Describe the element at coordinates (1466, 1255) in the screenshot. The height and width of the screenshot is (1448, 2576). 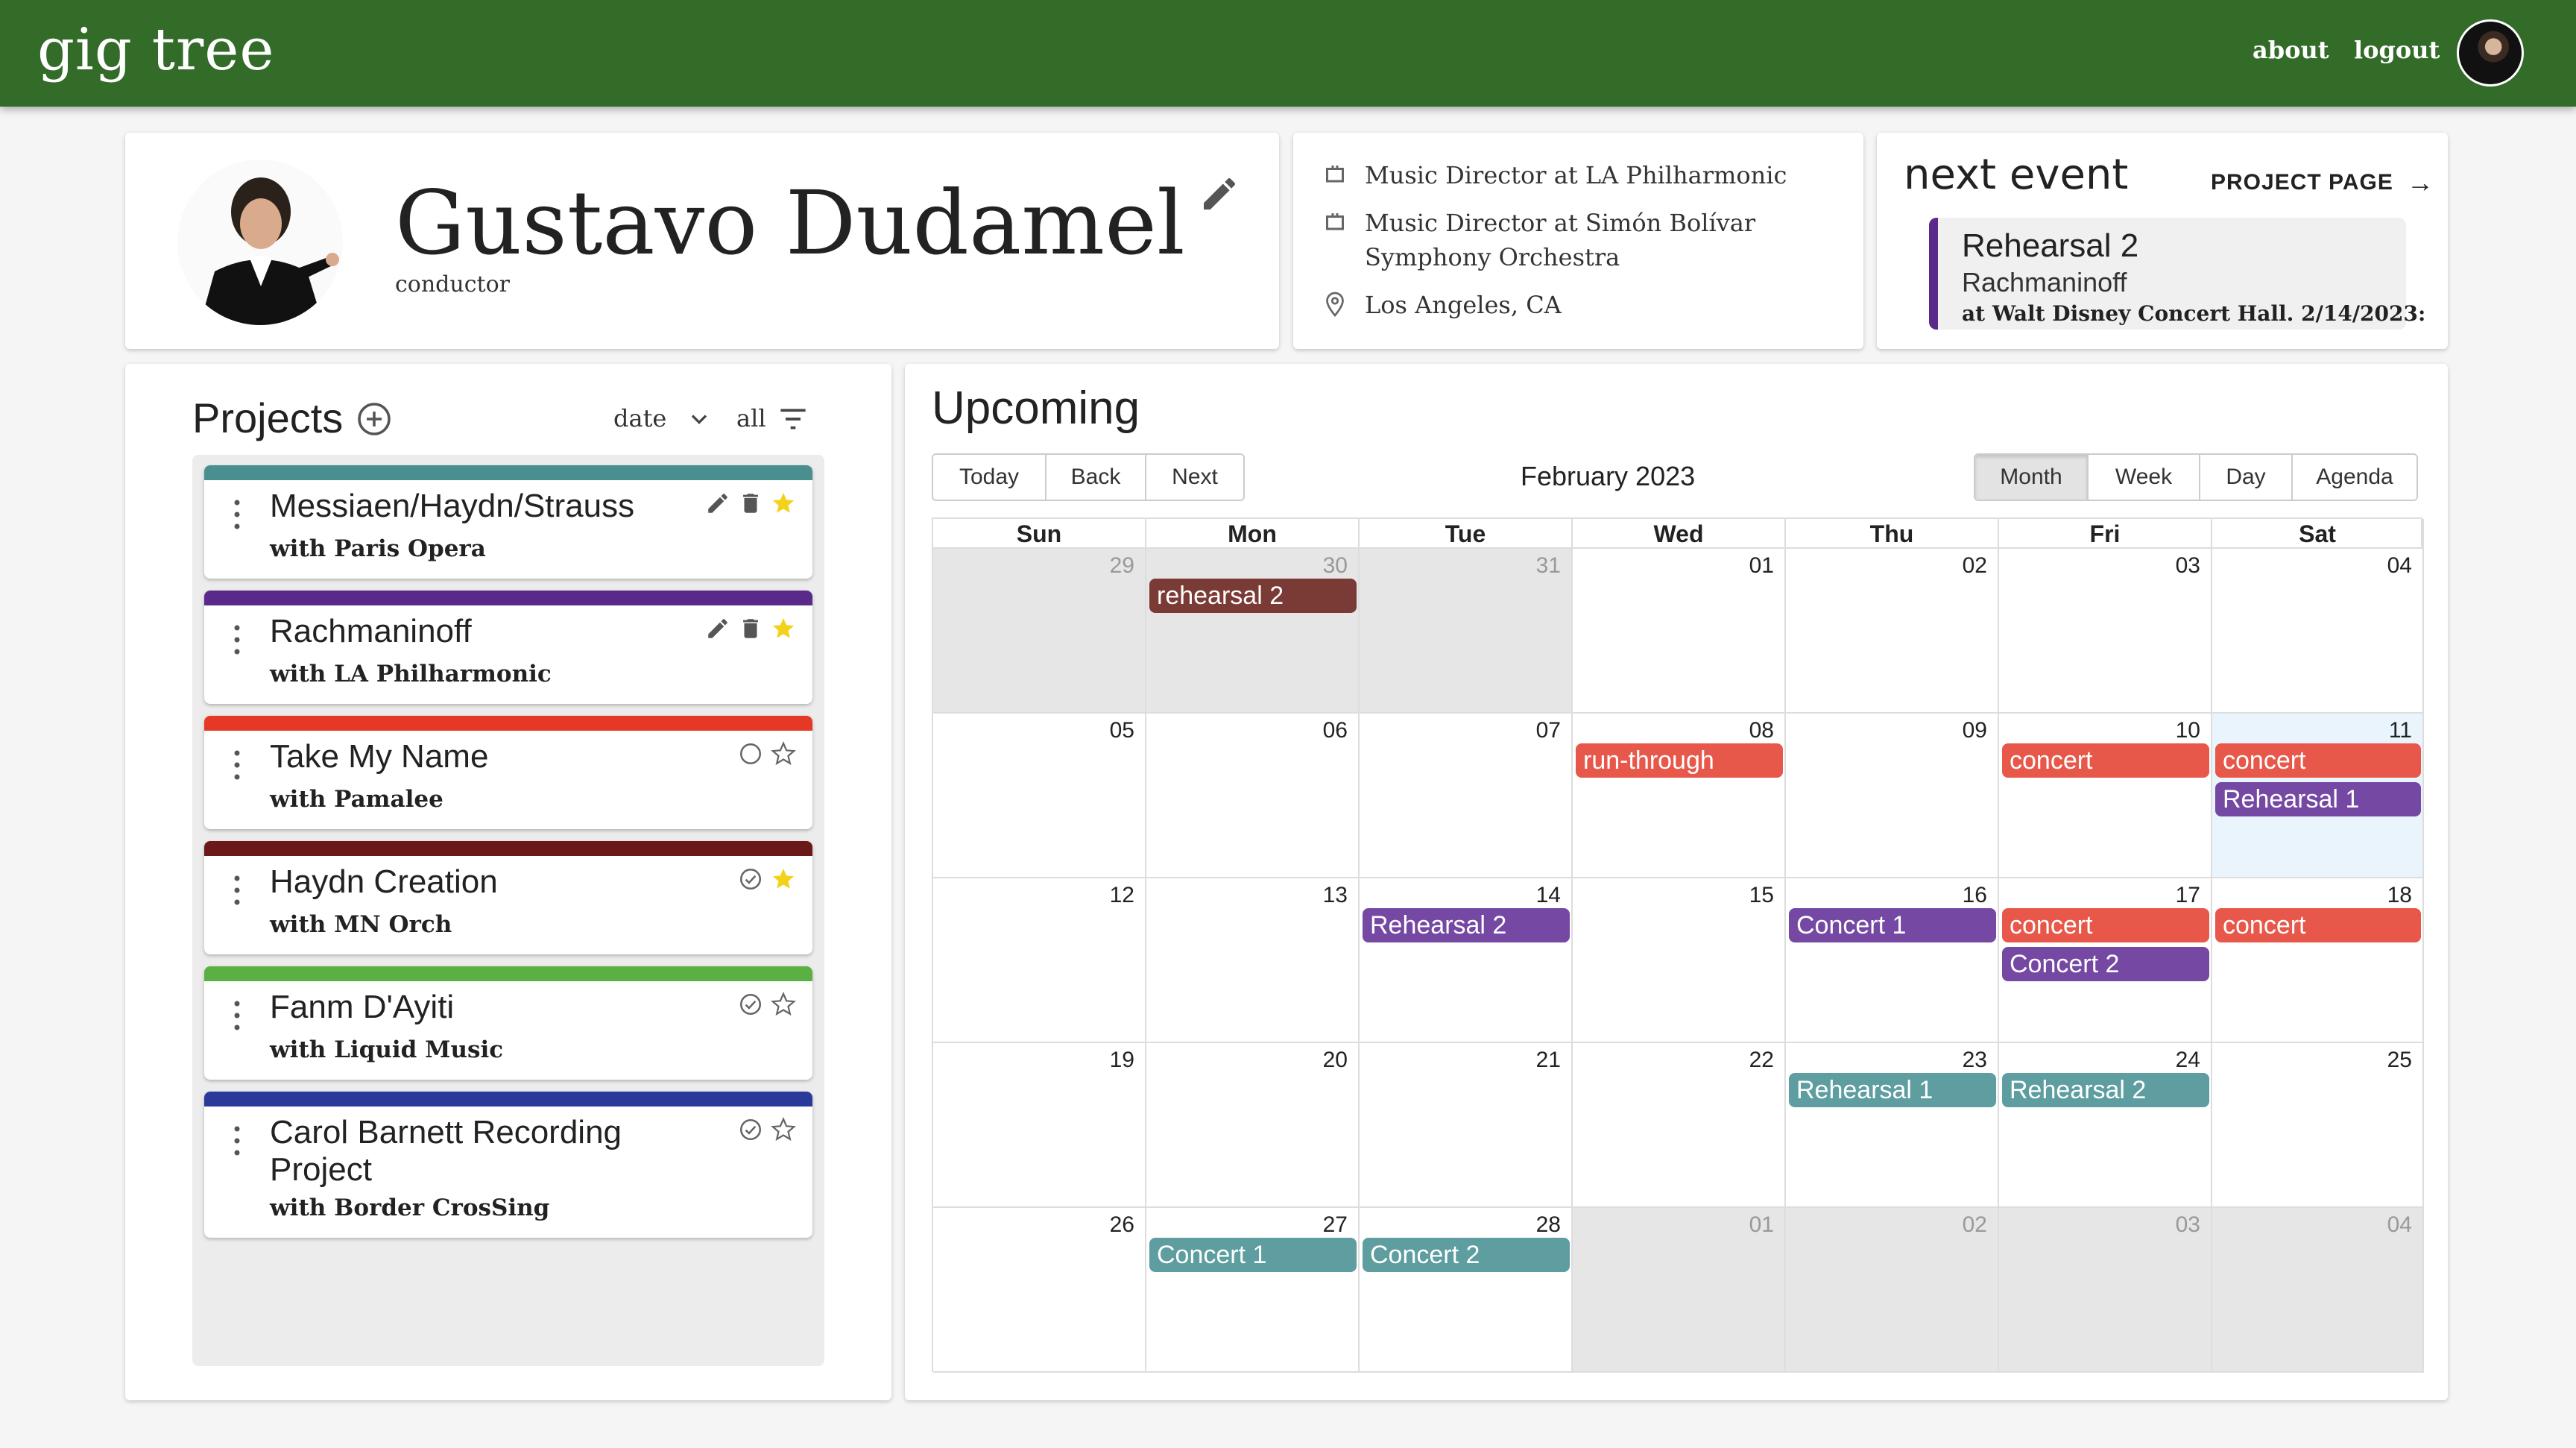
I see `calendar-event: Concert 2` at that location.